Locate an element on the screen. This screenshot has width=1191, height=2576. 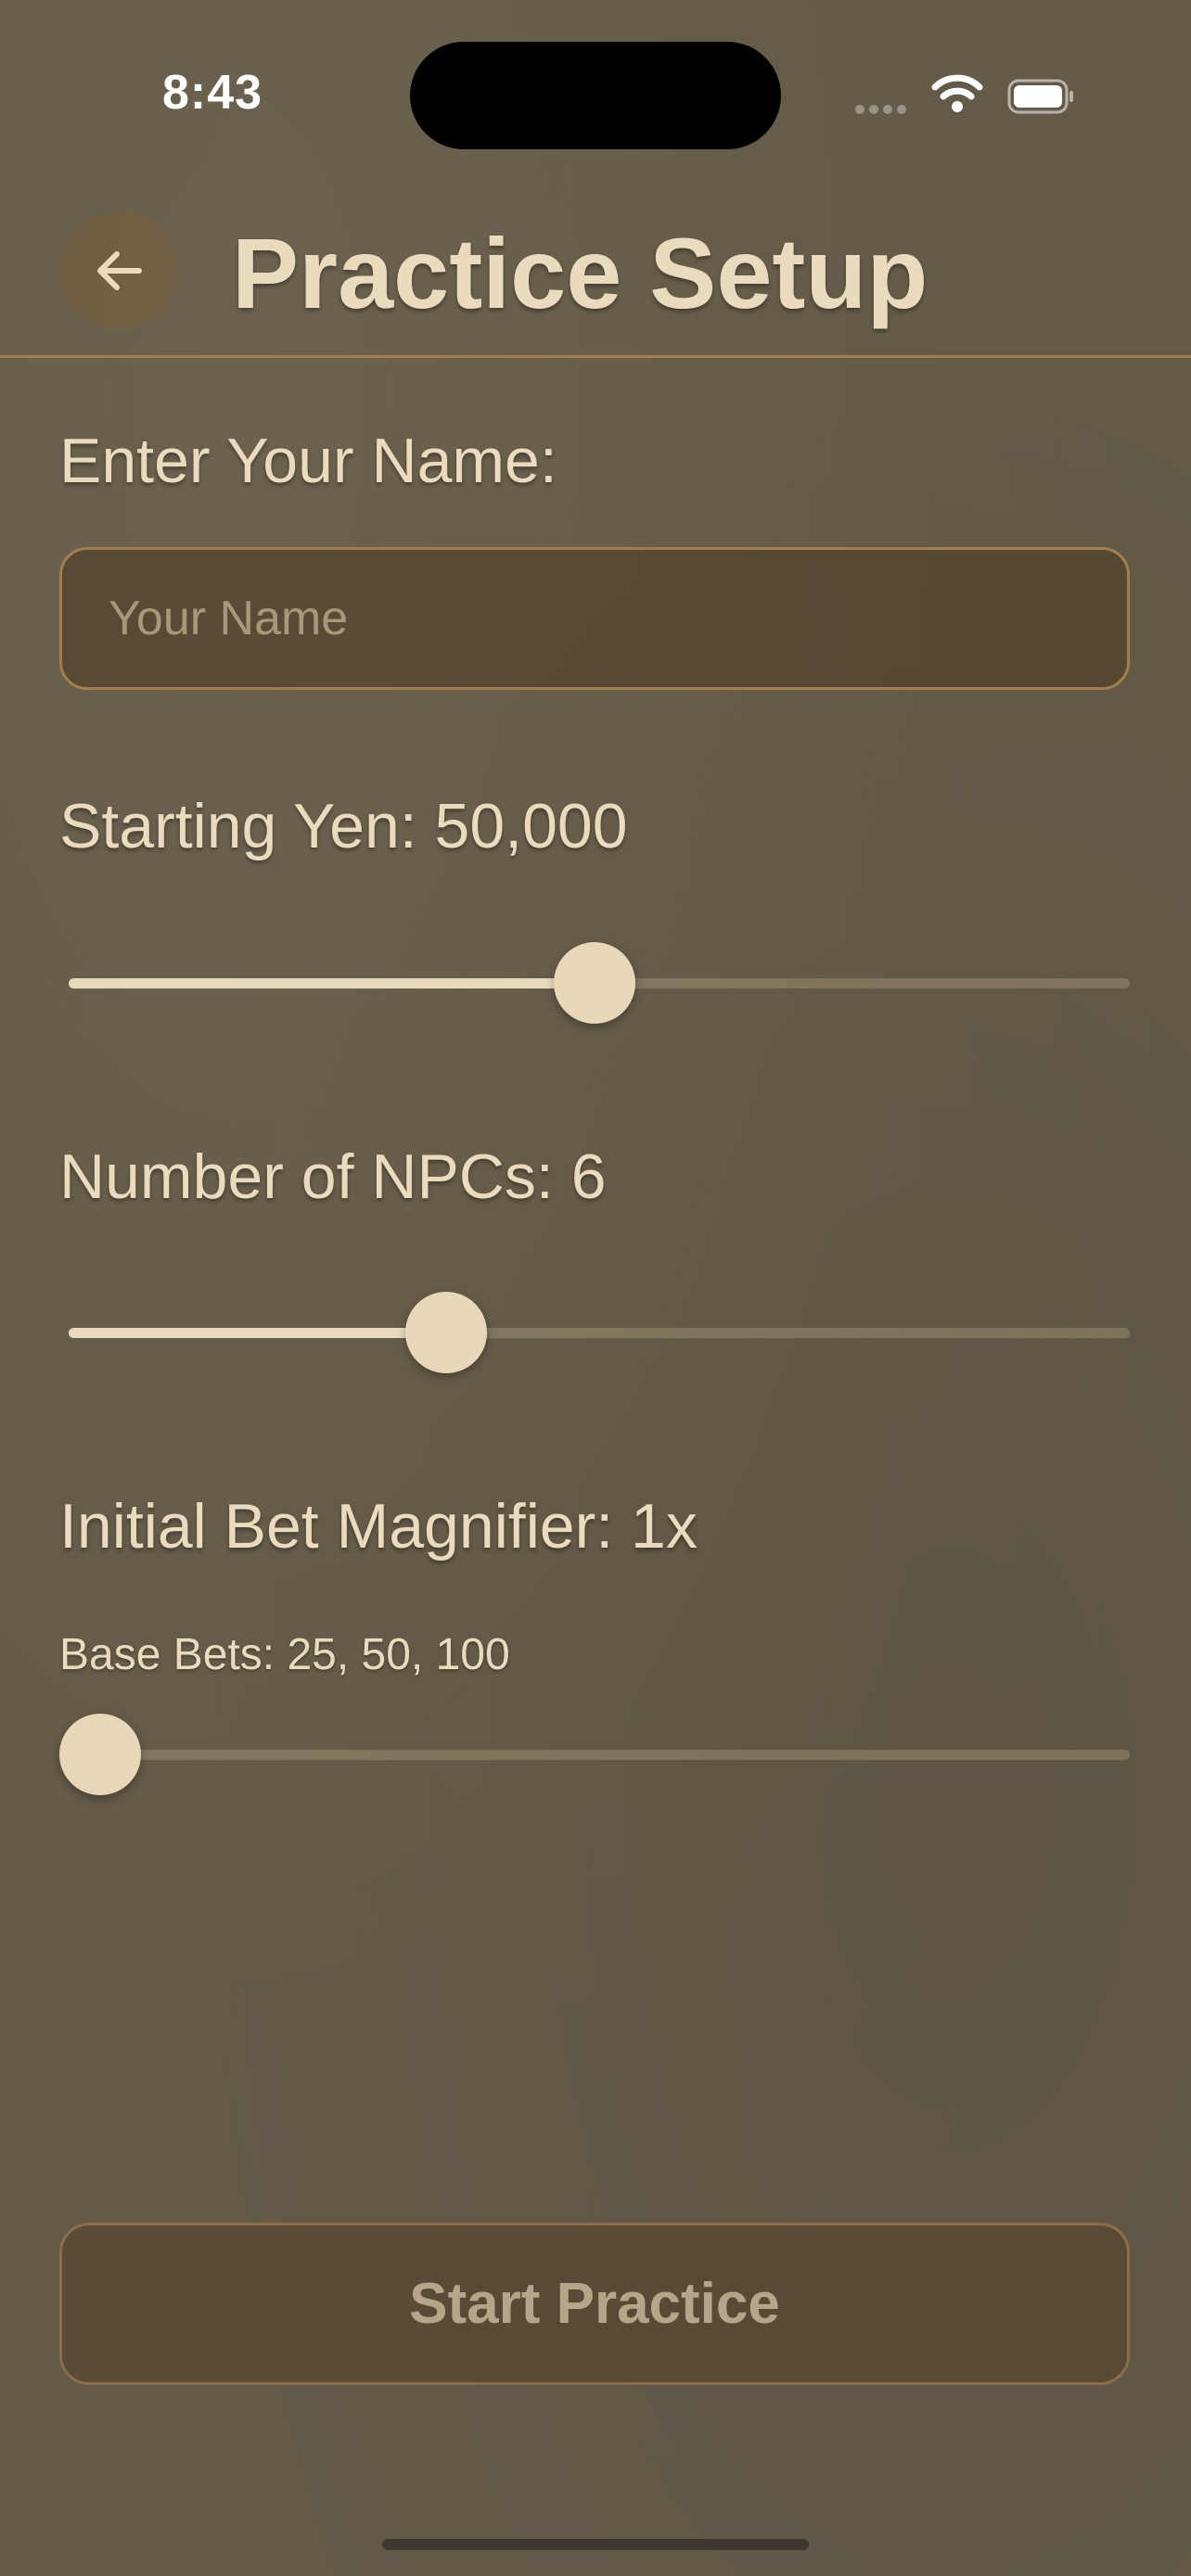
slider-track is located at coordinates (599, 1755).